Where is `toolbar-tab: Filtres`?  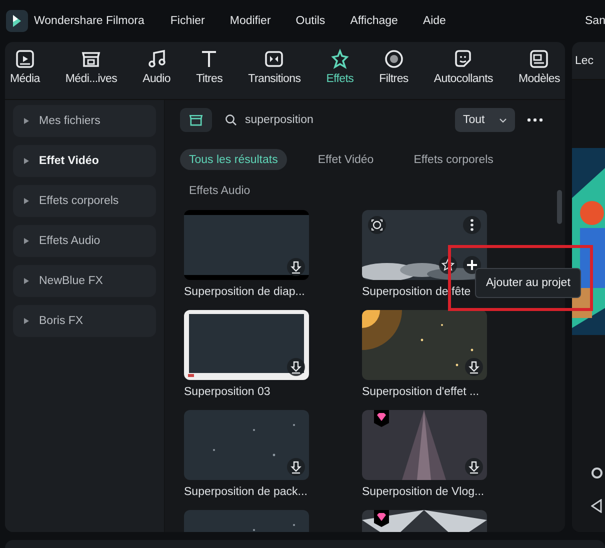
toolbar-tab: Filtres is located at coordinates (394, 72).